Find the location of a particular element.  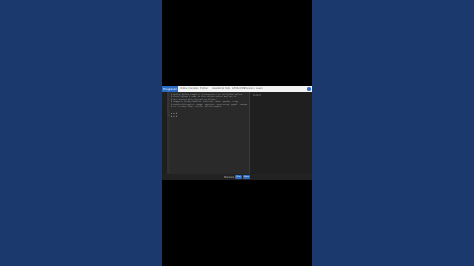

output-panel: Output is located at coordinates (281, 133).